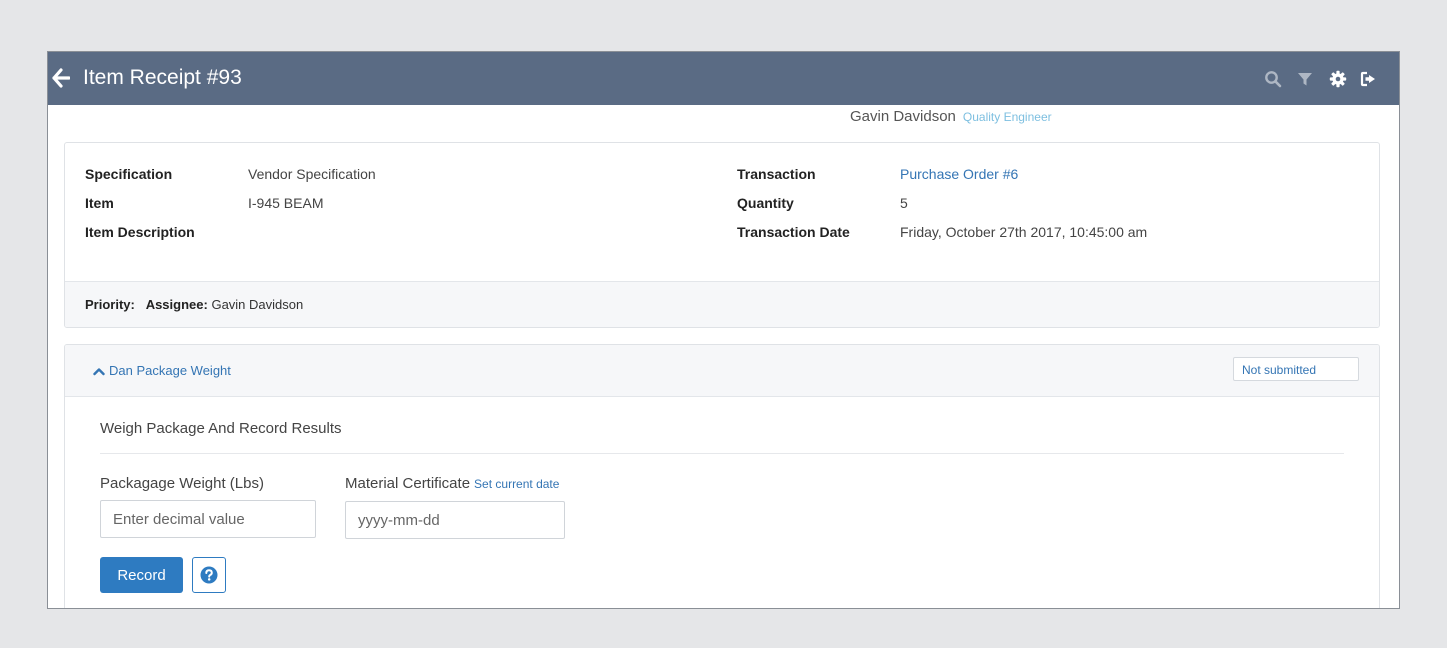 This screenshot has height=648, width=1447. Describe the element at coordinates (221, 428) in the screenshot. I see `step-title: Weigh Package And Record Results` at that location.